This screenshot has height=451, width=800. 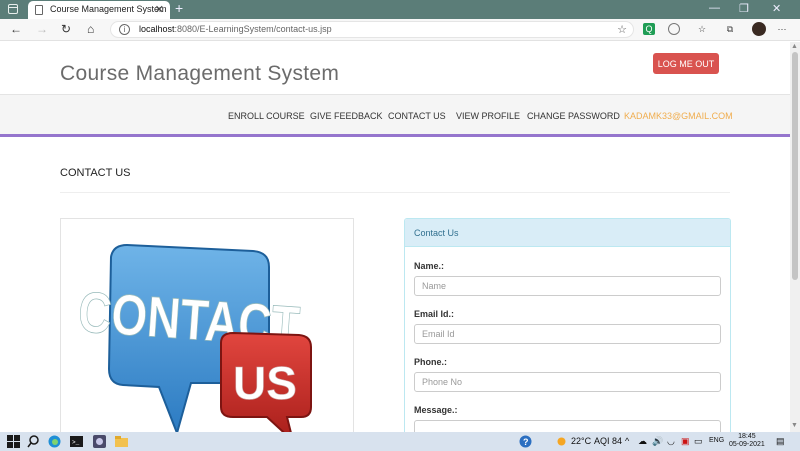 What do you see at coordinates (346, 116) in the screenshot?
I see `nav-give-feedback: GIVE FEEDBACK` at bounding box center [346, 116].